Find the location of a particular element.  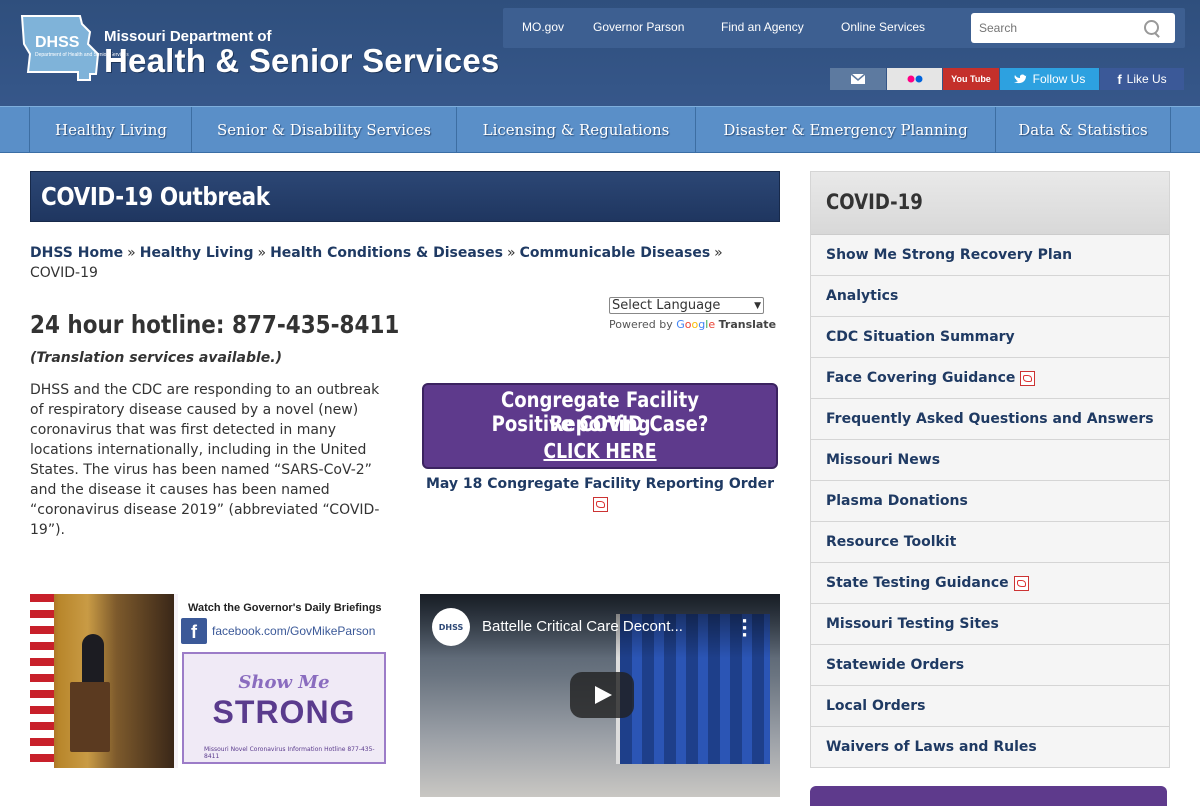

facebook-label: Like Us is located at coordinates (1146, 79).